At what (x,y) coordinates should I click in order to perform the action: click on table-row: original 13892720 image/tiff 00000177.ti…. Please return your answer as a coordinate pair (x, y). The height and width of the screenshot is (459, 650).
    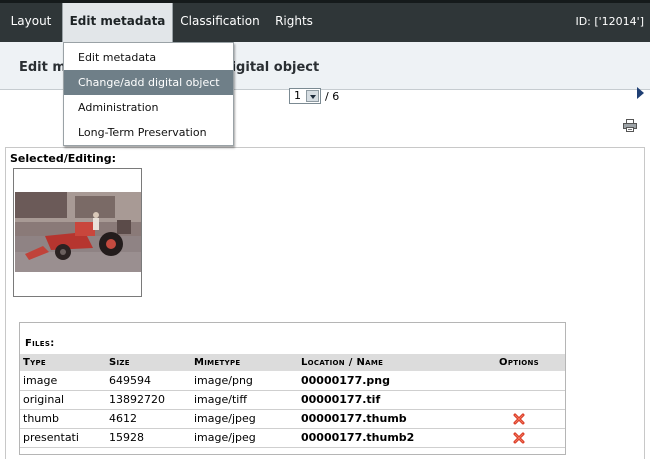
    Looking at the image, I should click on (292, 400).